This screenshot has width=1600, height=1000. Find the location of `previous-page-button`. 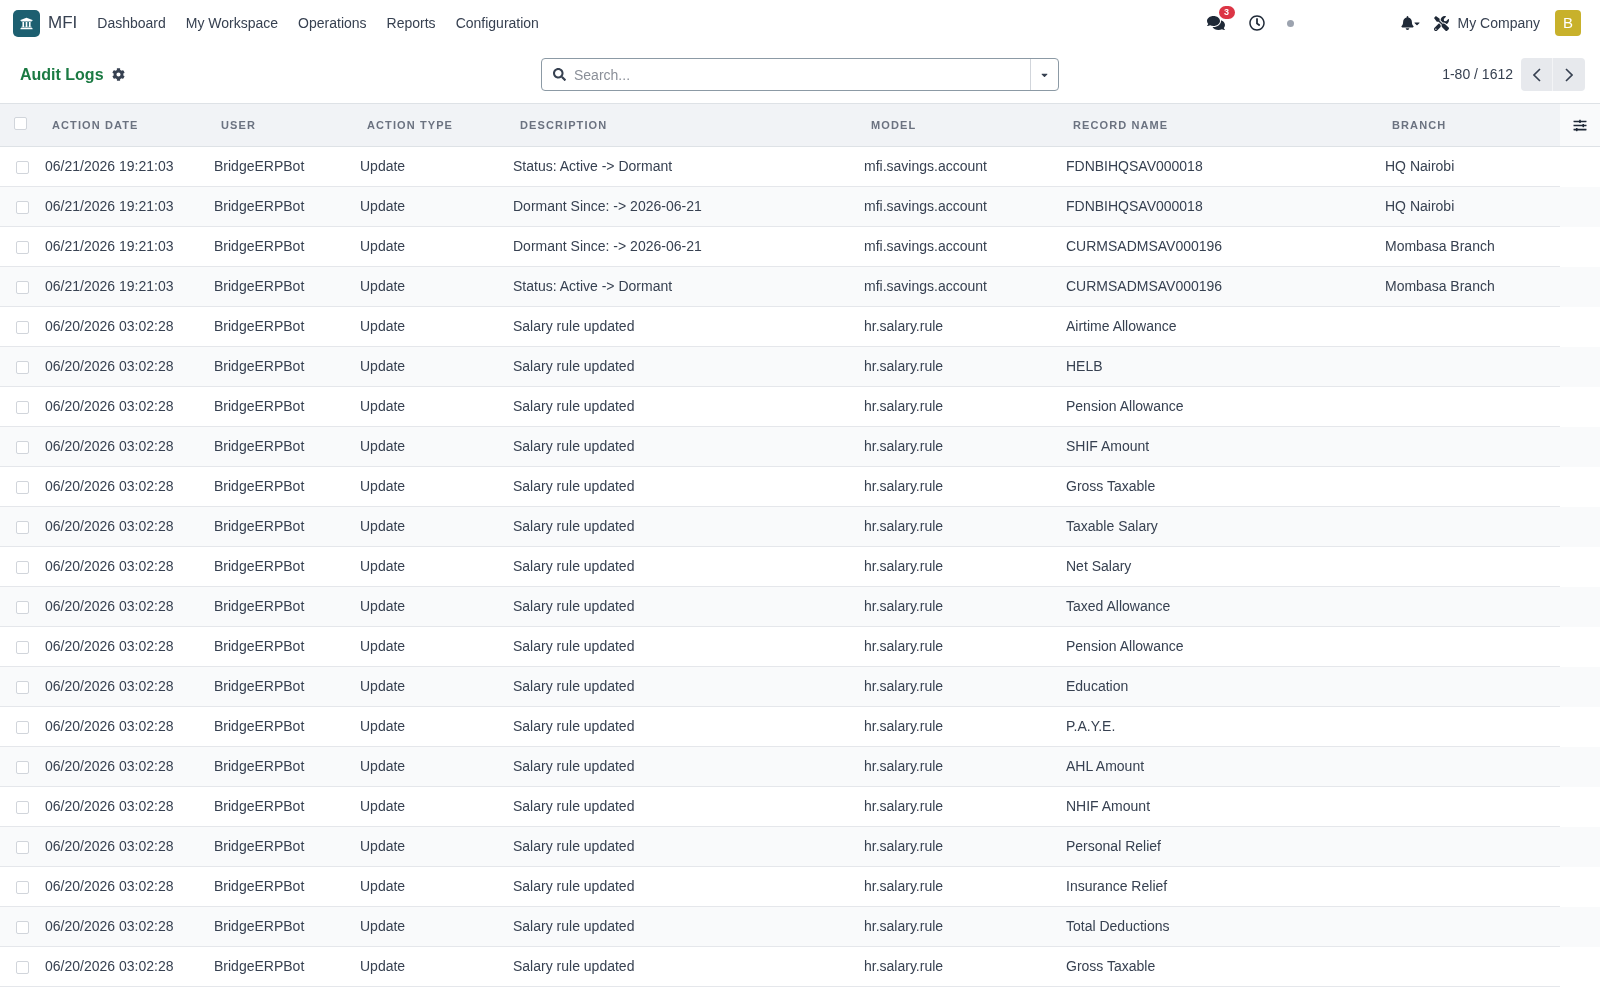

previous-page-button is located at coordinates (1537, 74).